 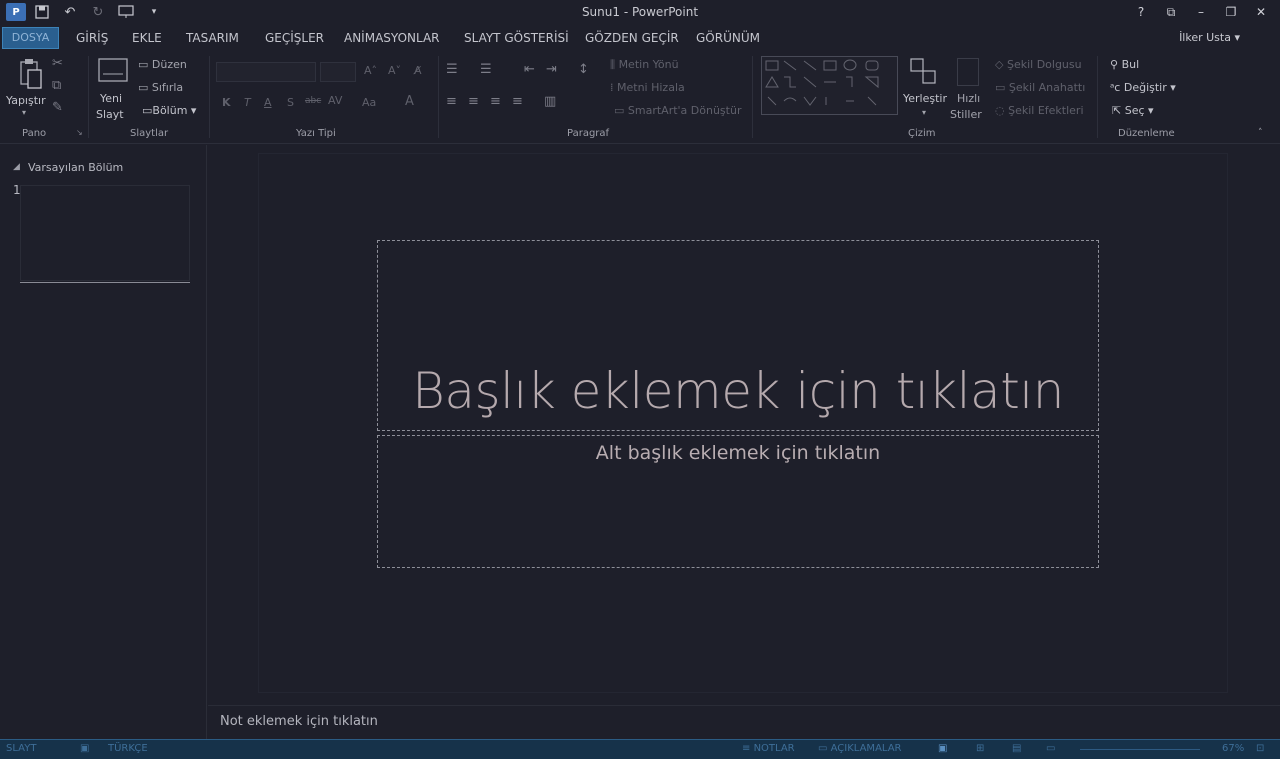 I want to click on strikethrough-icon: abc, so click(x=313, y=101).